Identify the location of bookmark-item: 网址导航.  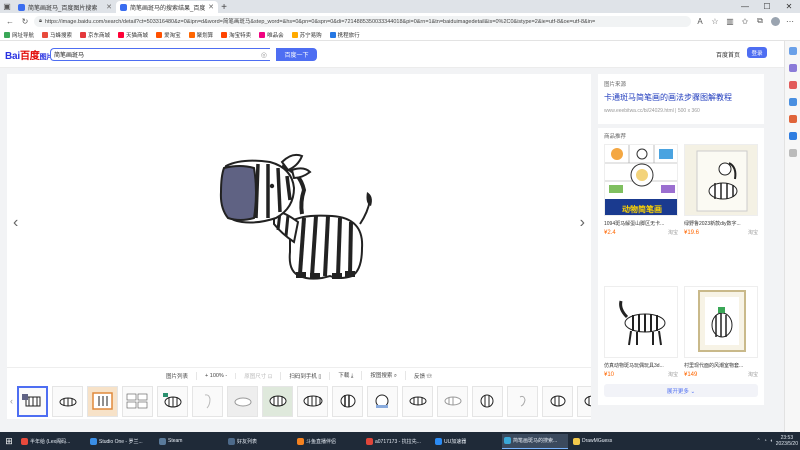
(19, 35).